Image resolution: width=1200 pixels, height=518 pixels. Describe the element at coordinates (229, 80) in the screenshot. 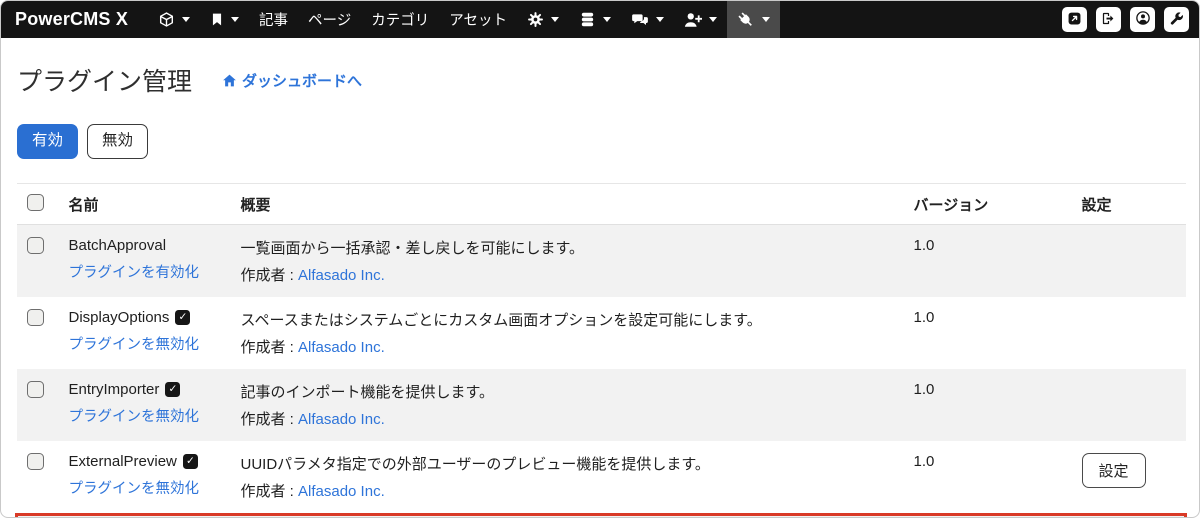

I see `home-icon` at that location.